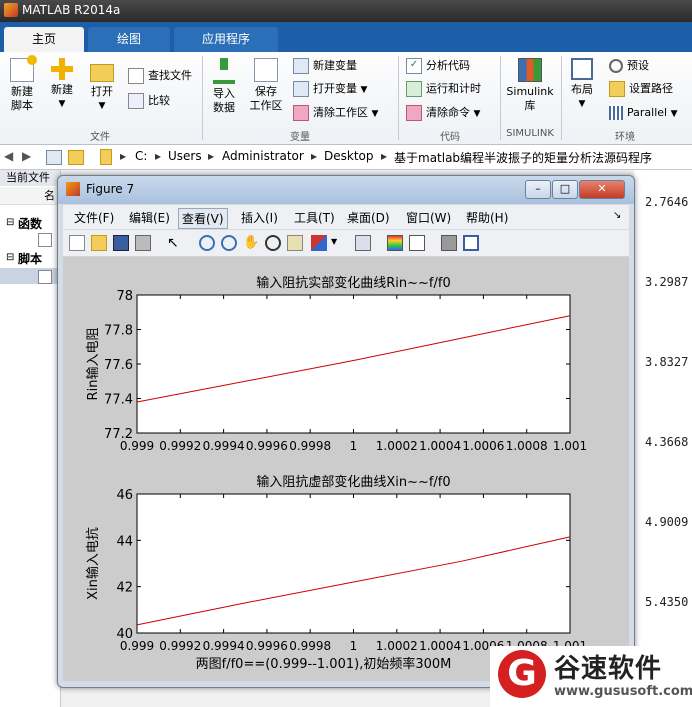 The width and height of the screenshot is (692, 707). I want to click on new-variable-label: 新建变量, so click(335, 65).